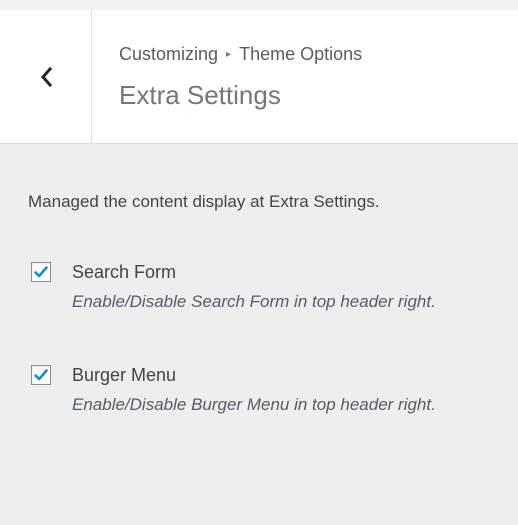  Describe the element at coordinates (259, 5) in the screenshot. I see `top-strip` at that location.